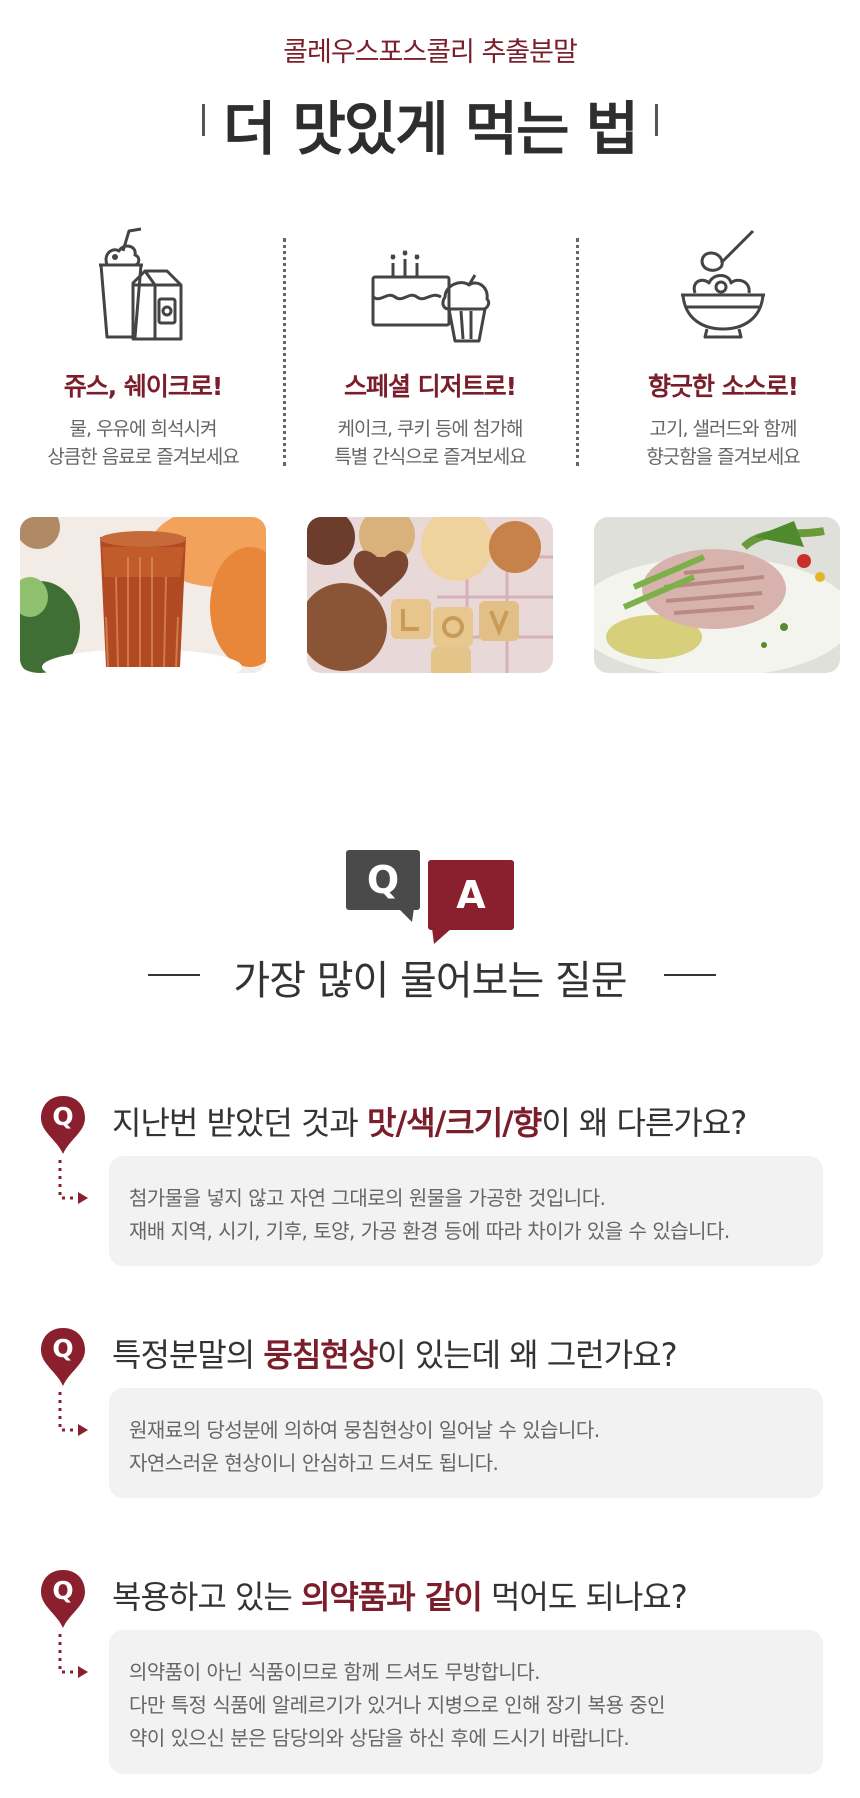 This screenshot has height=1798, width=860. I want to click on usage-title: 스페셜 디저트로!, so click(430, 386).